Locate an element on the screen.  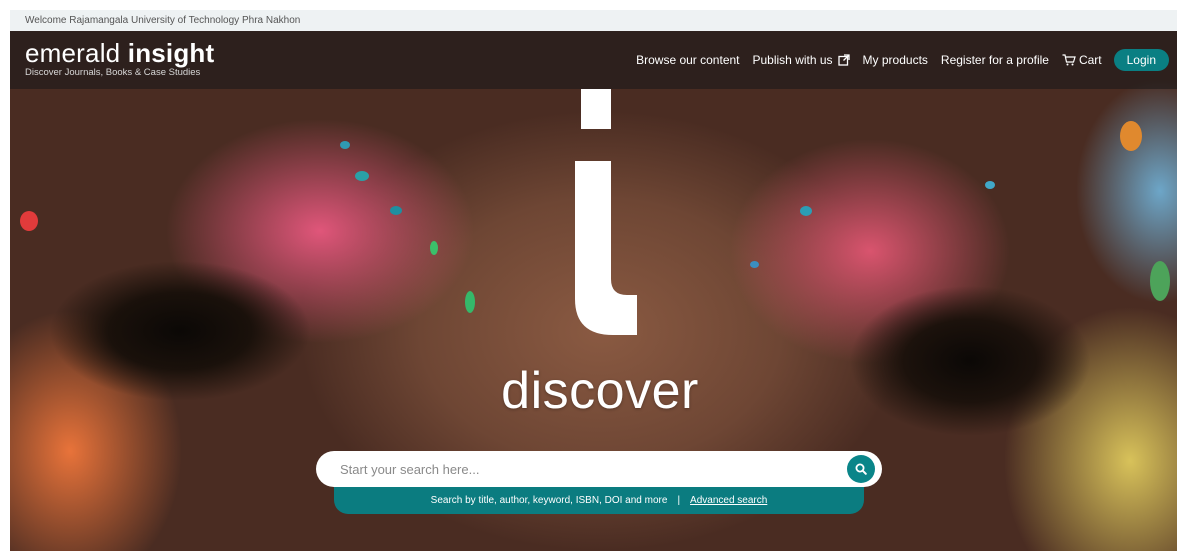
nav-cart: Cart is located at coordinates (1082, 60).